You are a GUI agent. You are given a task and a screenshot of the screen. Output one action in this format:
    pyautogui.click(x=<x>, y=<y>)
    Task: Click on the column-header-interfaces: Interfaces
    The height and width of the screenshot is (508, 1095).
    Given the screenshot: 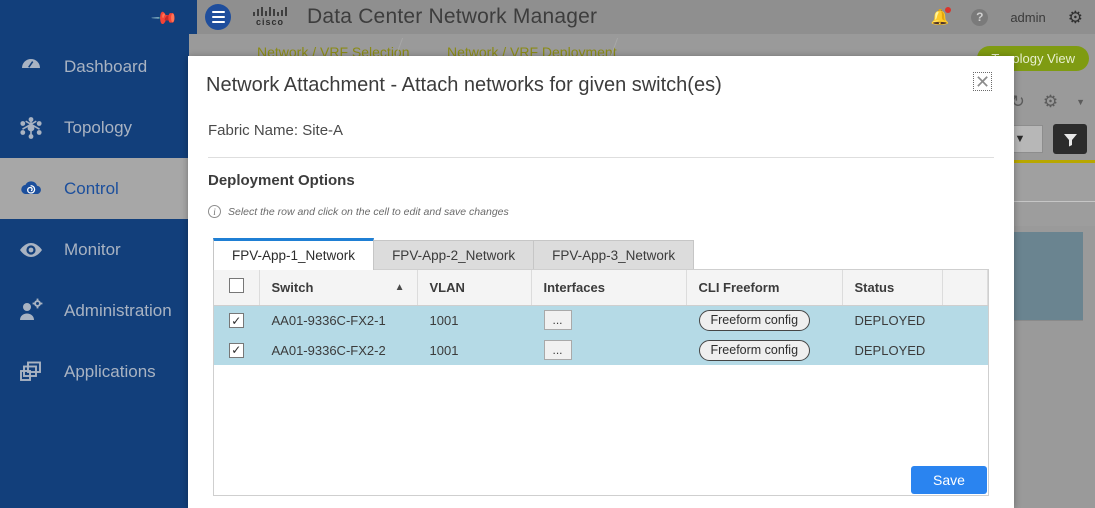 What is the action you would take?
    pyautogui.click(x=609, y=288)
    